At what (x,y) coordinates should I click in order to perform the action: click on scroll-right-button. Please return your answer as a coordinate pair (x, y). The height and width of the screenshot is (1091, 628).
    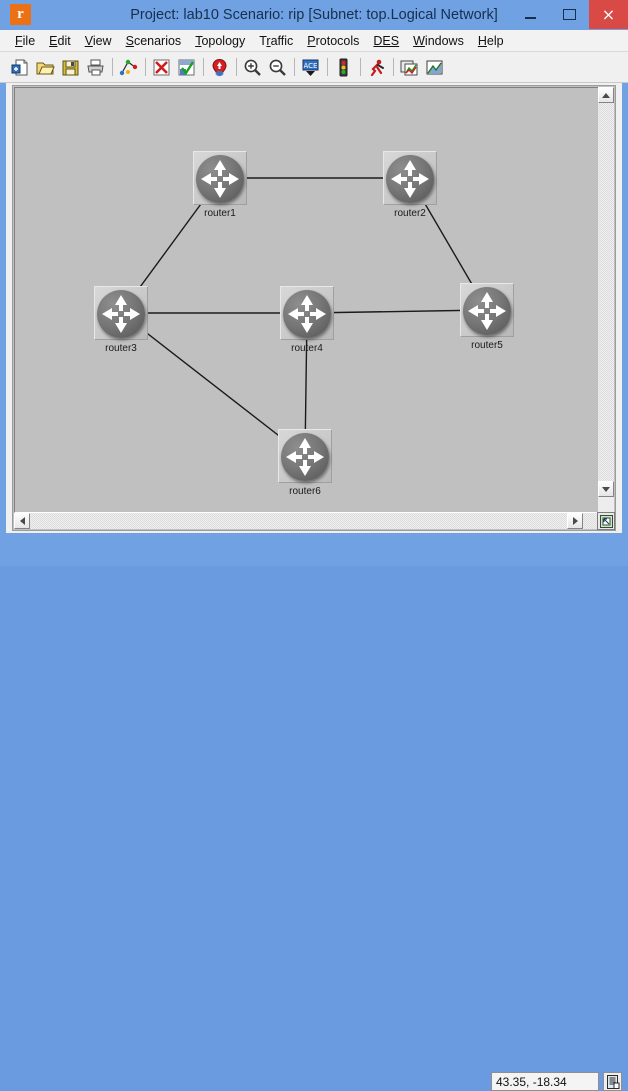
    Looking at the image, I should click on (575, 521).